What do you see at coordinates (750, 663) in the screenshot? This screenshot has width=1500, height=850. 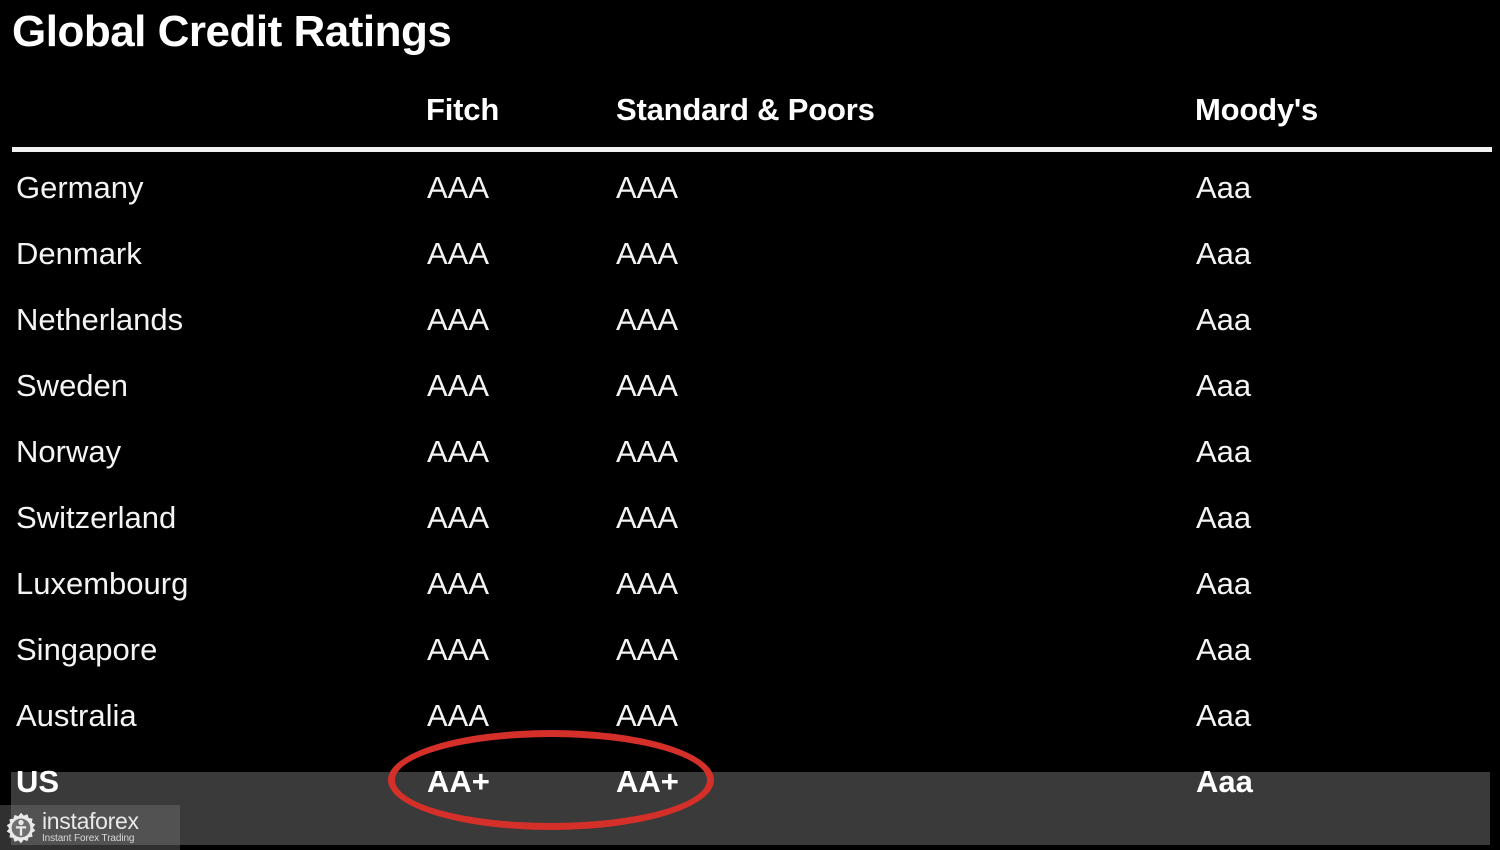 I see `table-row: Singapore AAA AAA Aaa` at bounding box center [750, 663].